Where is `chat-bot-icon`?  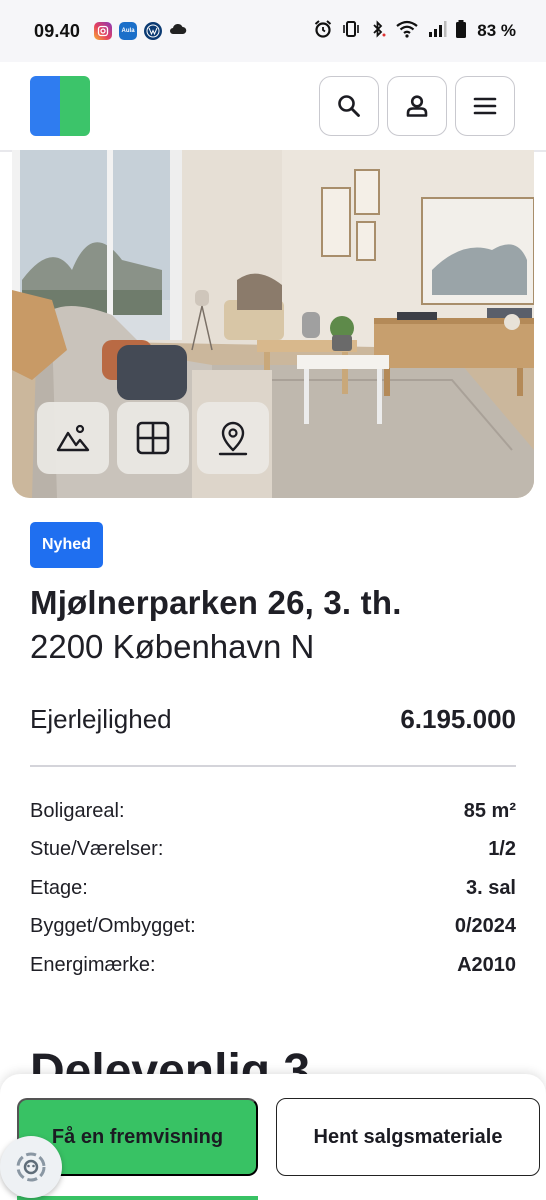 chat-bot-icon is located at coordinates (31, 1167).